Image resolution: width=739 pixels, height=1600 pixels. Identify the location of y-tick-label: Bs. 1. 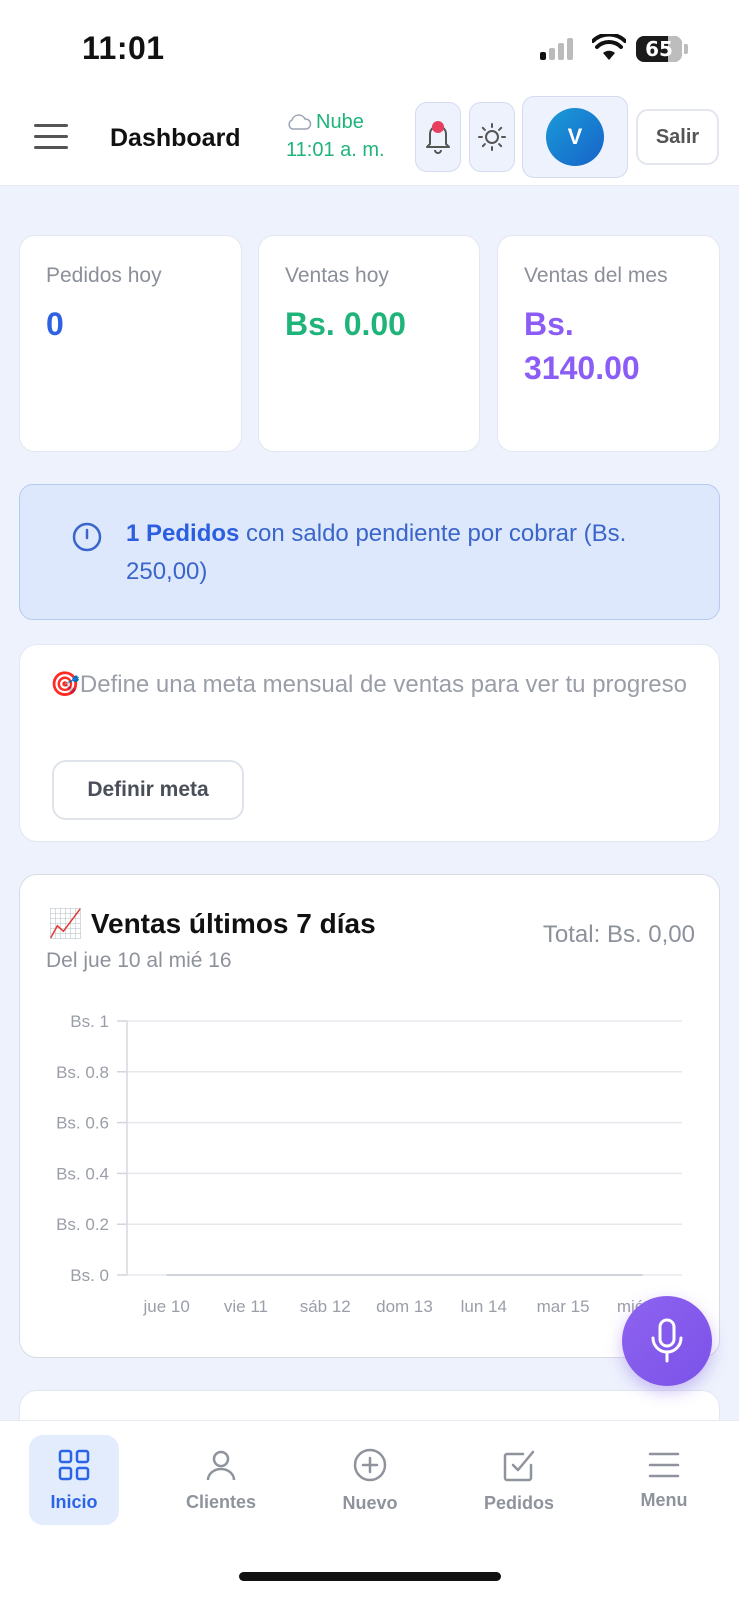
(89, 1021).